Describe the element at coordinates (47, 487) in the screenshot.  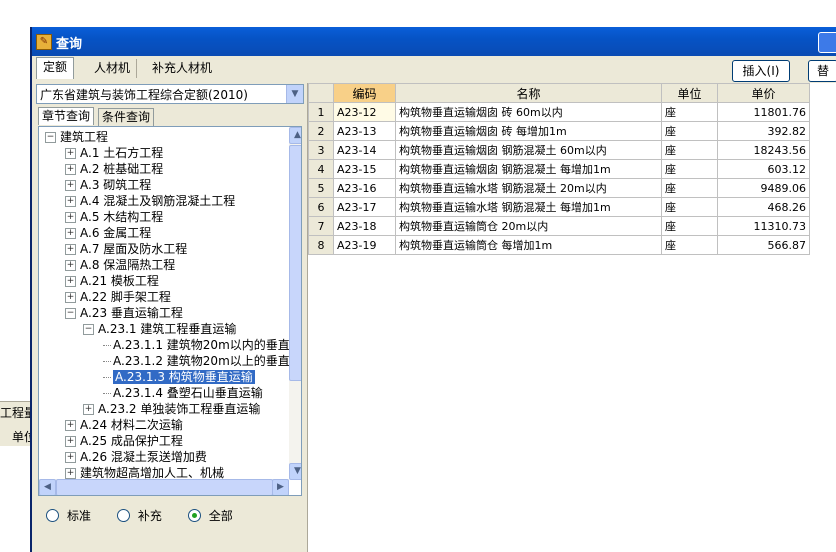
I see `scroll-left-icon: ◀` at that location.